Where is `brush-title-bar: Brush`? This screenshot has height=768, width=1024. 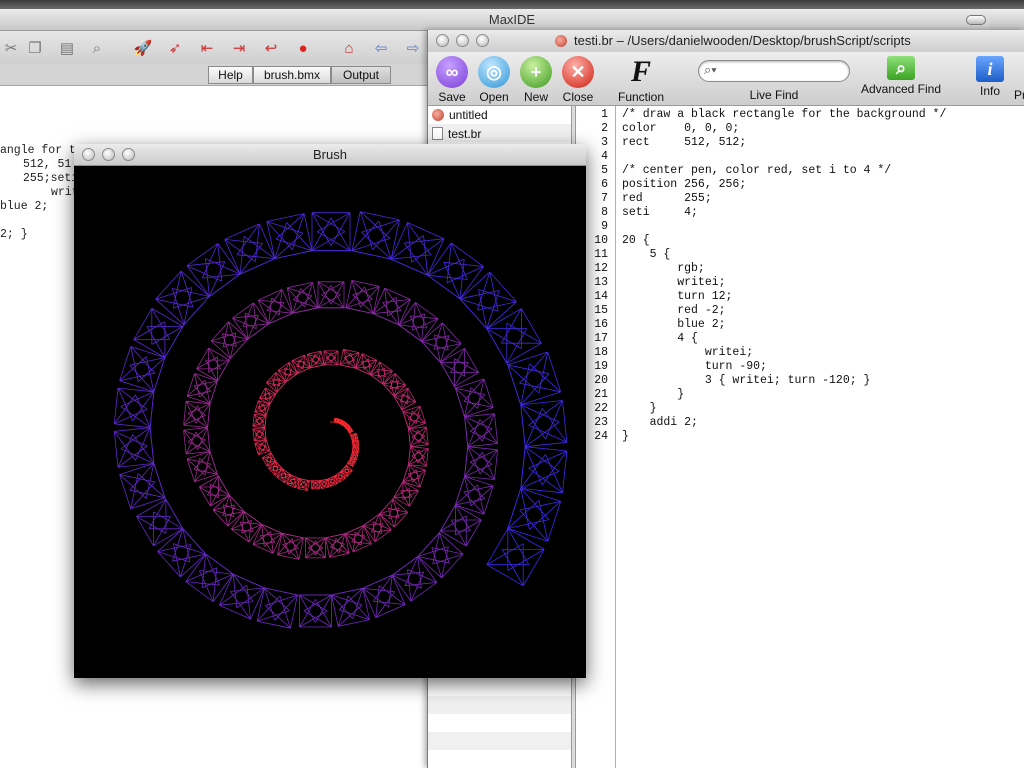 brush-title-bar: Brush is located at coordinates (330, 155).